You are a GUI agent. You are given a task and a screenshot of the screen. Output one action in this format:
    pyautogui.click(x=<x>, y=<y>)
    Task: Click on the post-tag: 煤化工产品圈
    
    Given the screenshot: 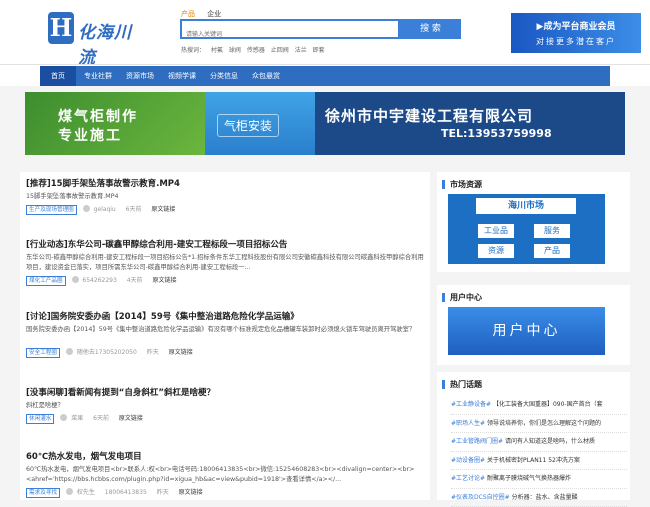 What is the action you would take?
    pyautogui.click(x=46, y=281)
    